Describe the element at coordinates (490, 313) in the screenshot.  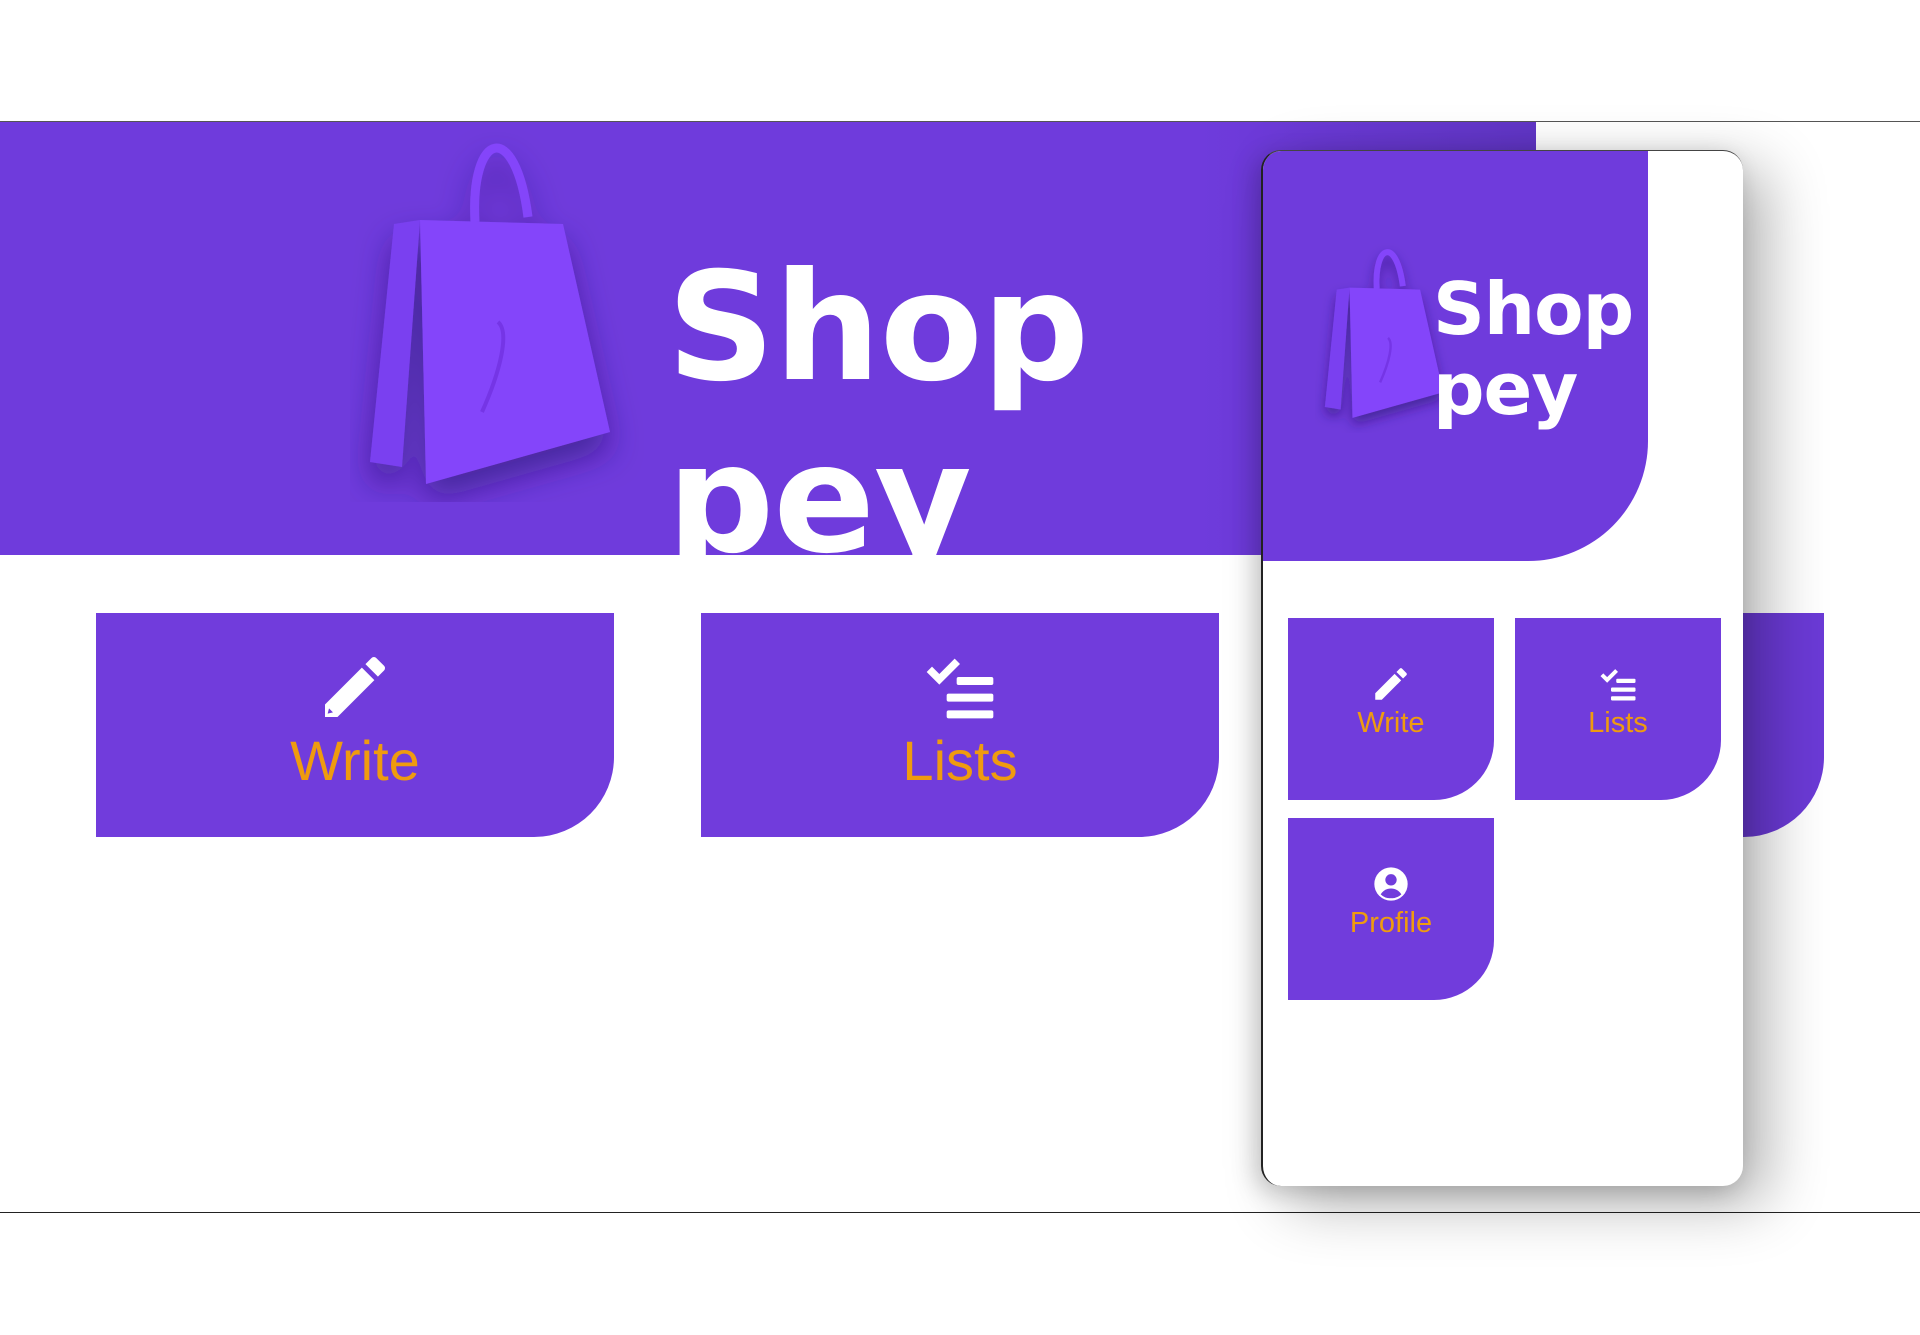
I see `shopping-bag-icon` at that location.